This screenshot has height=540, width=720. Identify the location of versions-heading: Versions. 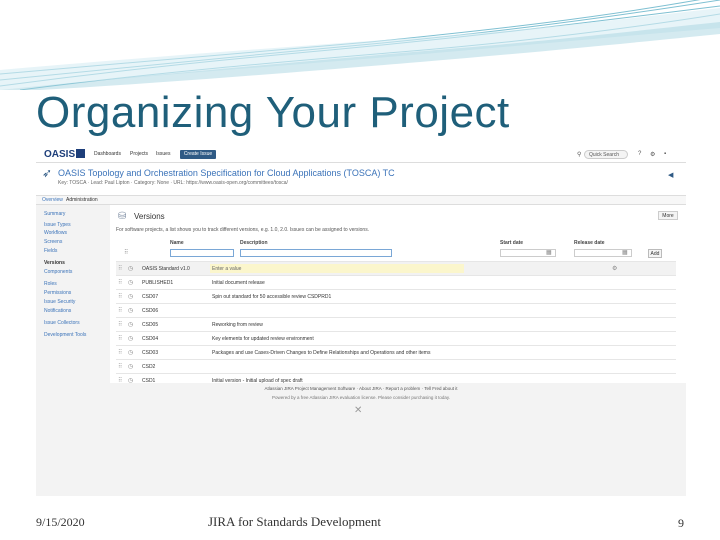
(149, 216).